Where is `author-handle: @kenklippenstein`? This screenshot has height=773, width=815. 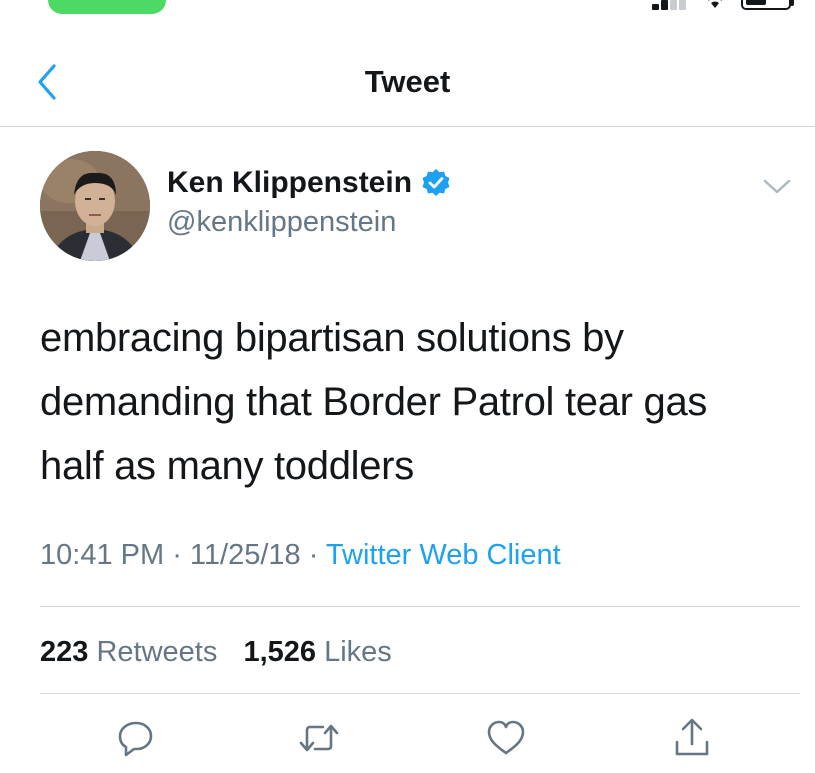
author-handle: @kenklippenstein is located at coordinates (281, 222).